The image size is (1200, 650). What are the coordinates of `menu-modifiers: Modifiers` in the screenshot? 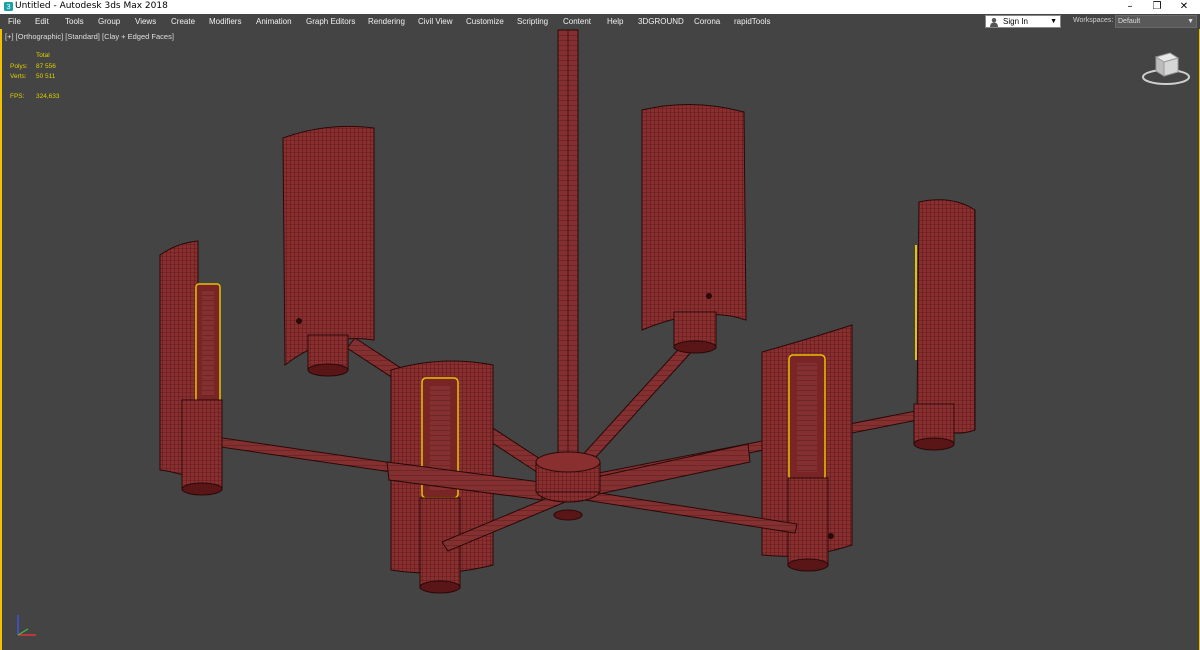 It's located at (225, 21).